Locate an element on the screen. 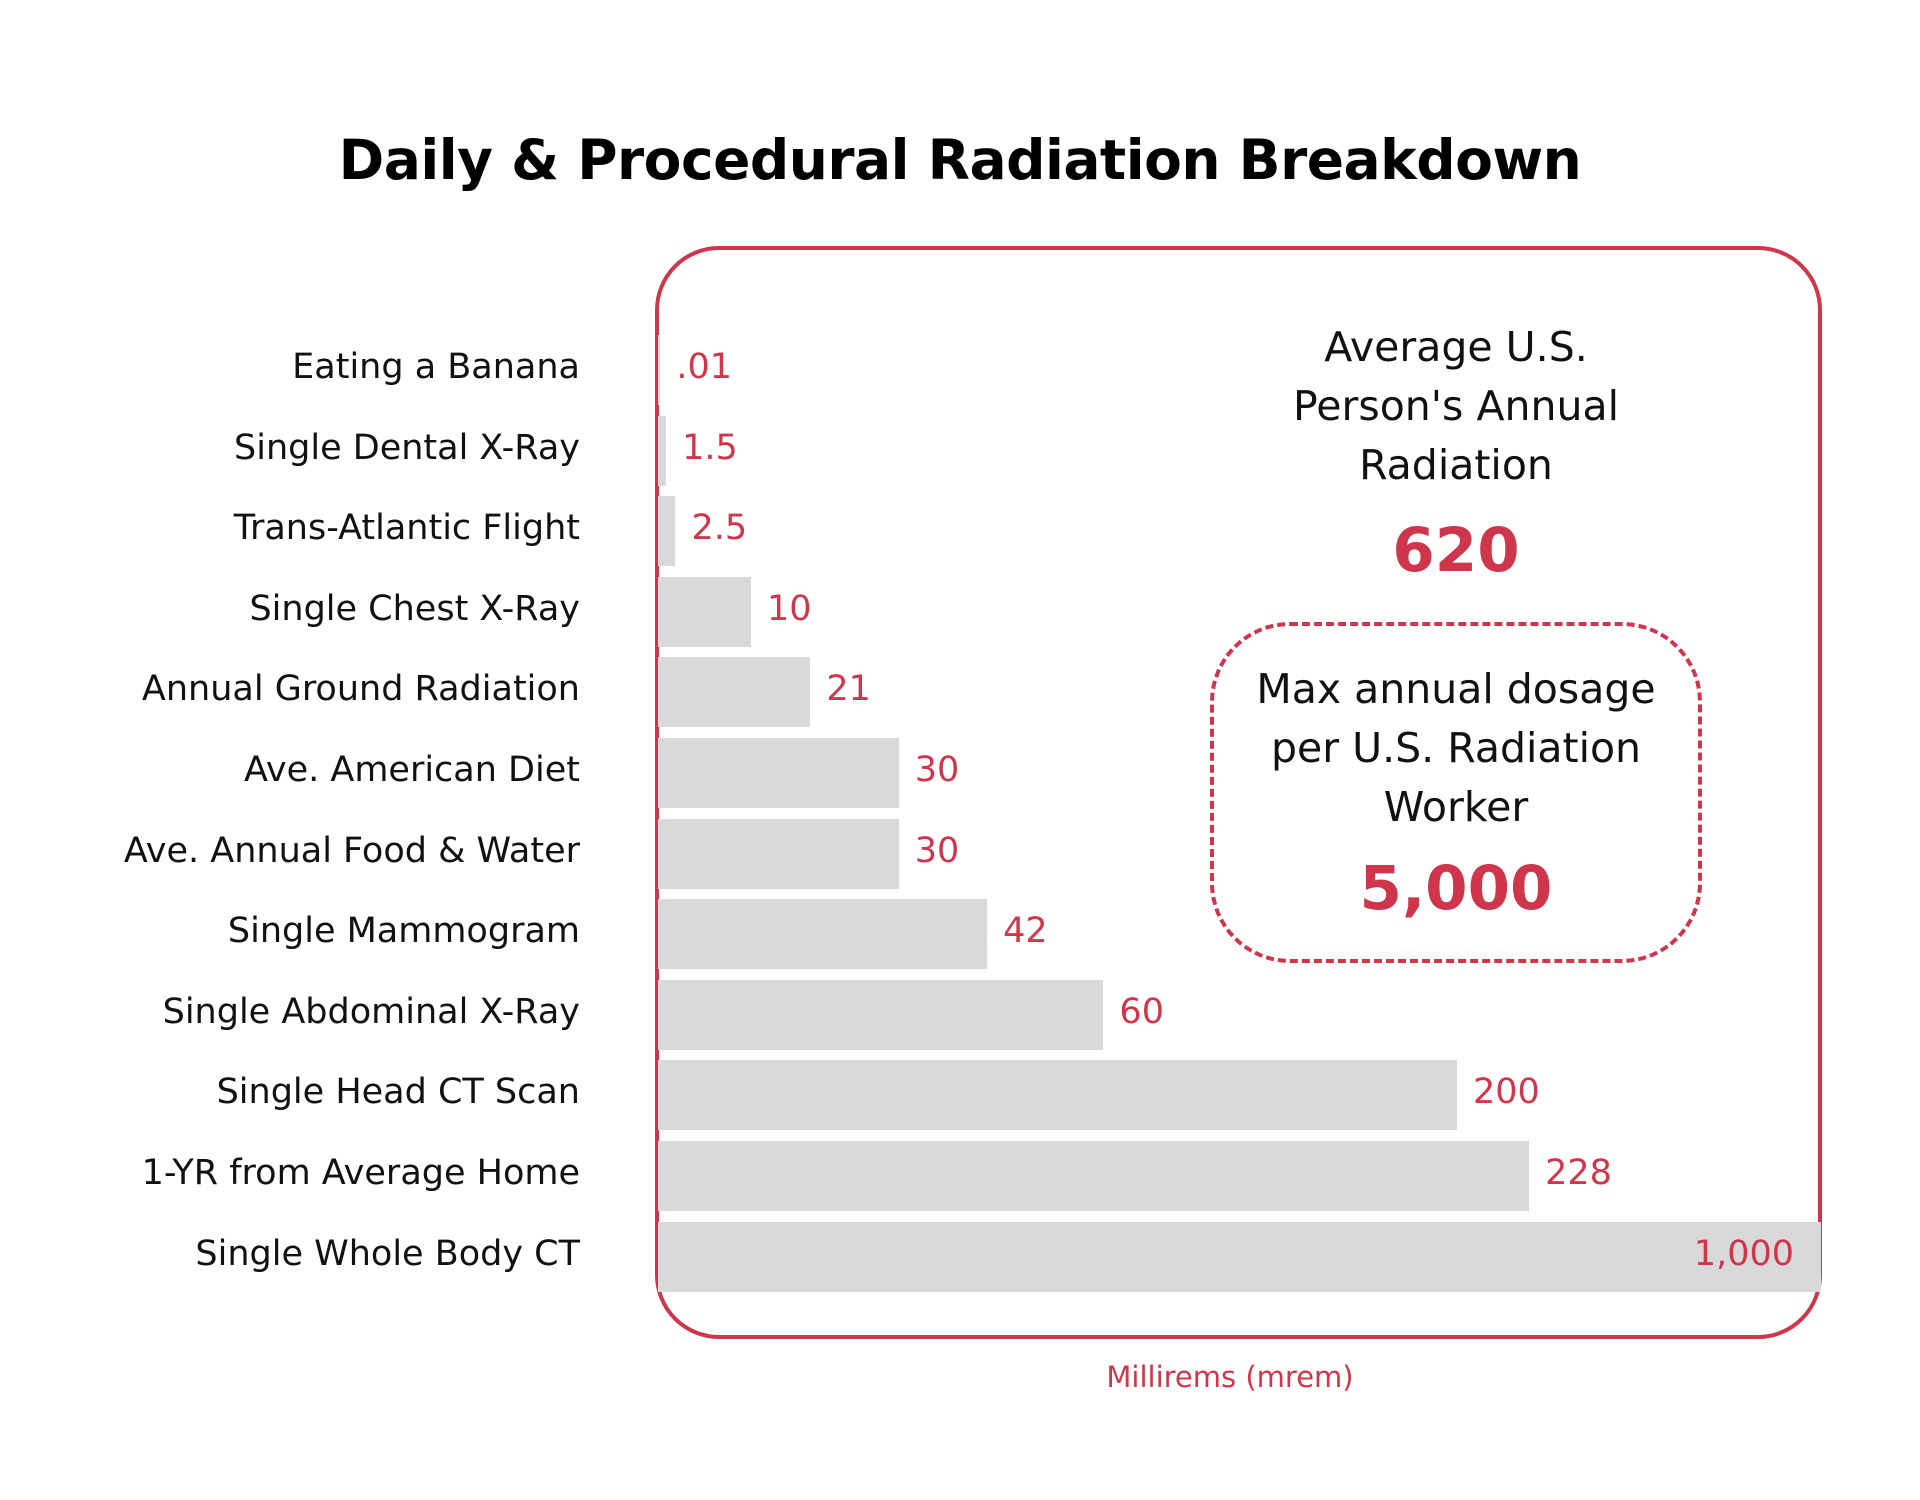 The height and width of the screenshot is (1500, 1920). bar-value-label: 21 is located at coordinates (848, 689).